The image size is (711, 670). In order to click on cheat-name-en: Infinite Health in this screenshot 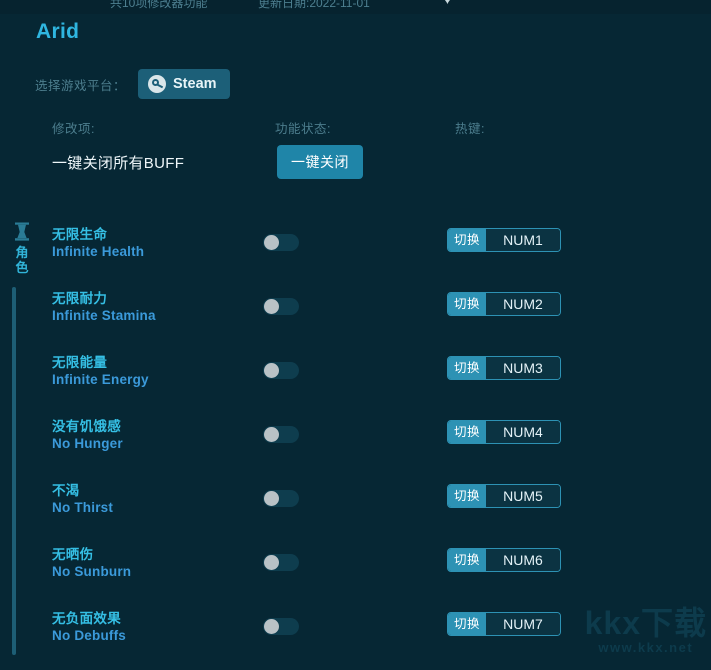, I will do `click(98, 251)`.